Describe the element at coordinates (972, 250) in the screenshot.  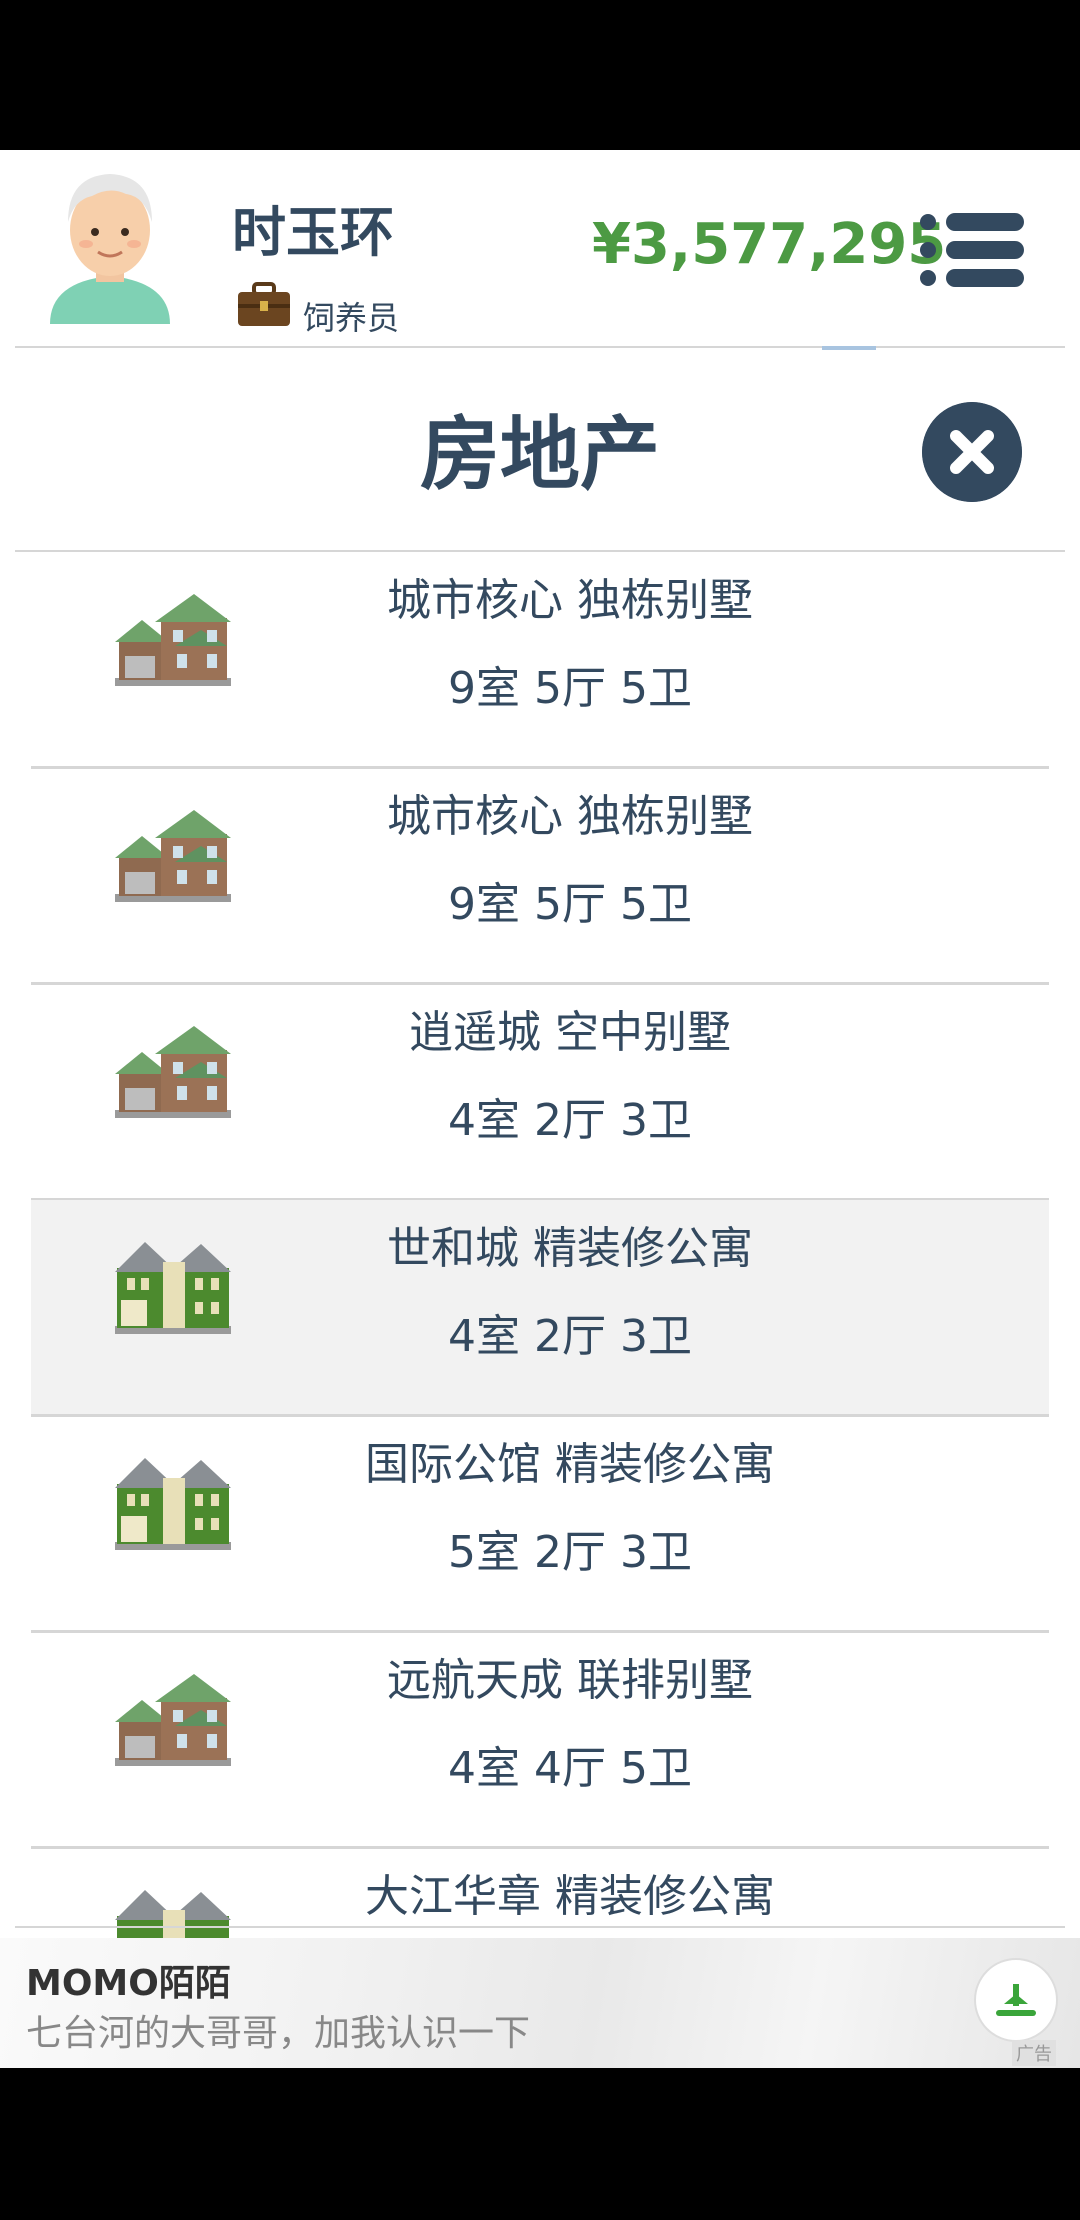
I see `menu-icon` at that location.